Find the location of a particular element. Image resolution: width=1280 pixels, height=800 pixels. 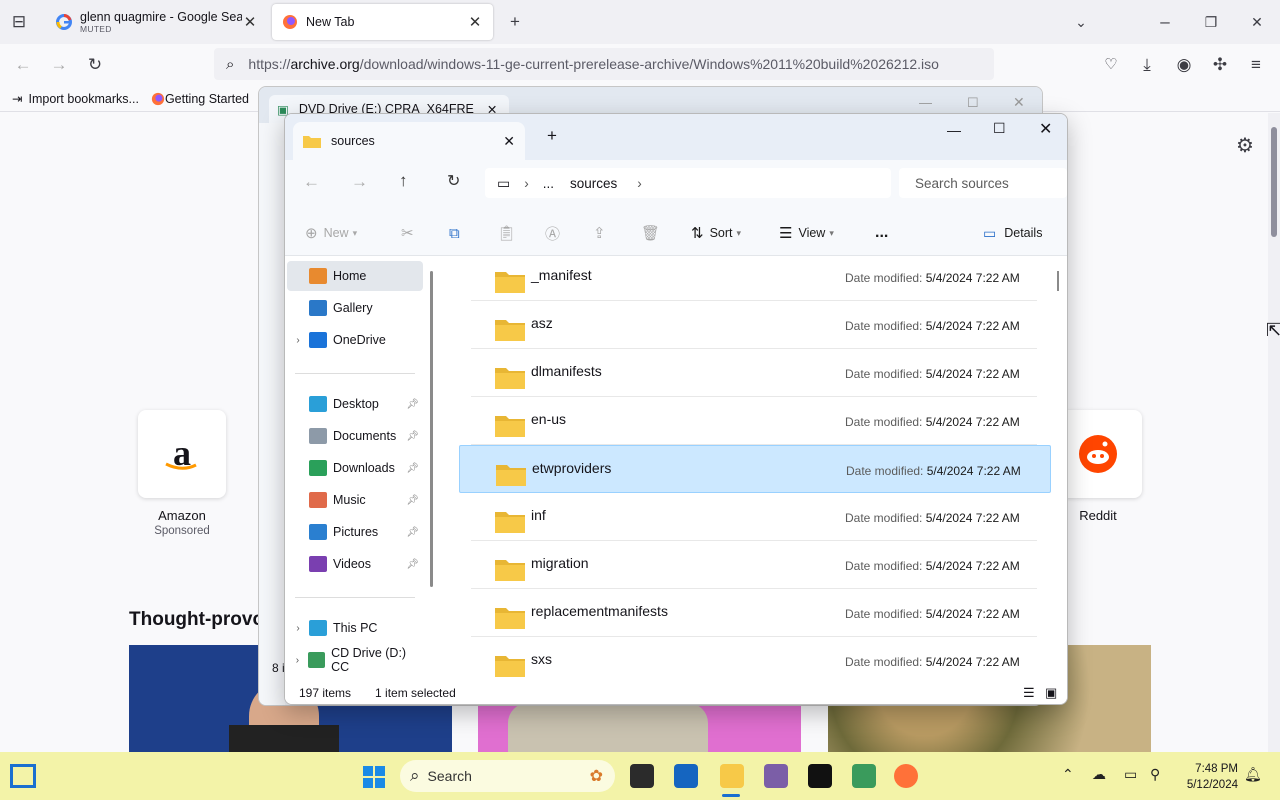

onedrive-offline-icon: ☁ is located at coordinates (1099, 774).